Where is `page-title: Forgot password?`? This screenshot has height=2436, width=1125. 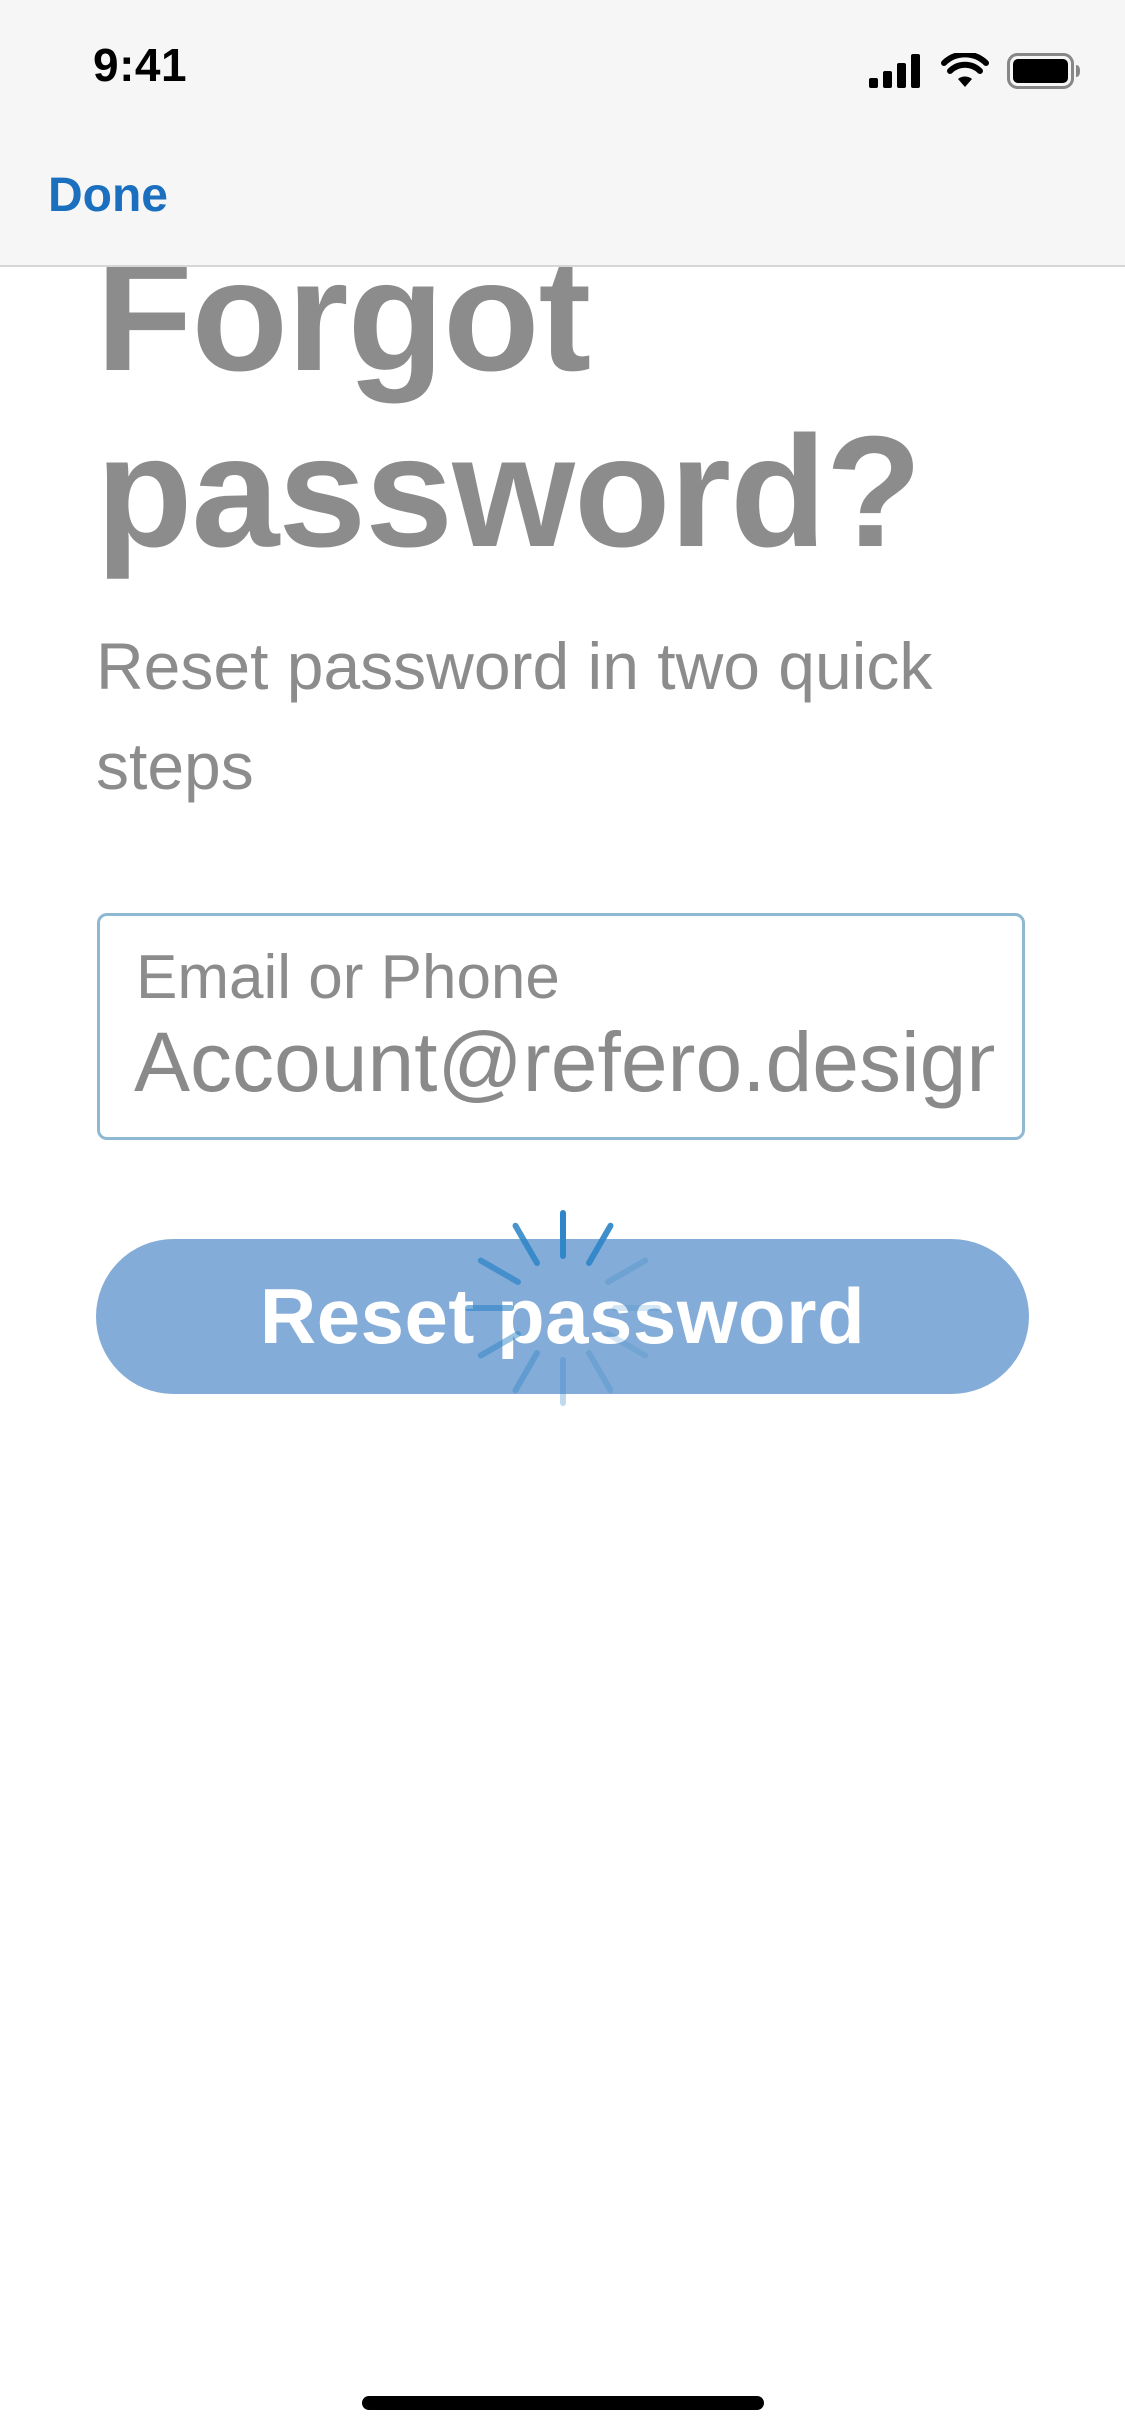 page-title: Forgot password? is located at coordinates (586, 404).